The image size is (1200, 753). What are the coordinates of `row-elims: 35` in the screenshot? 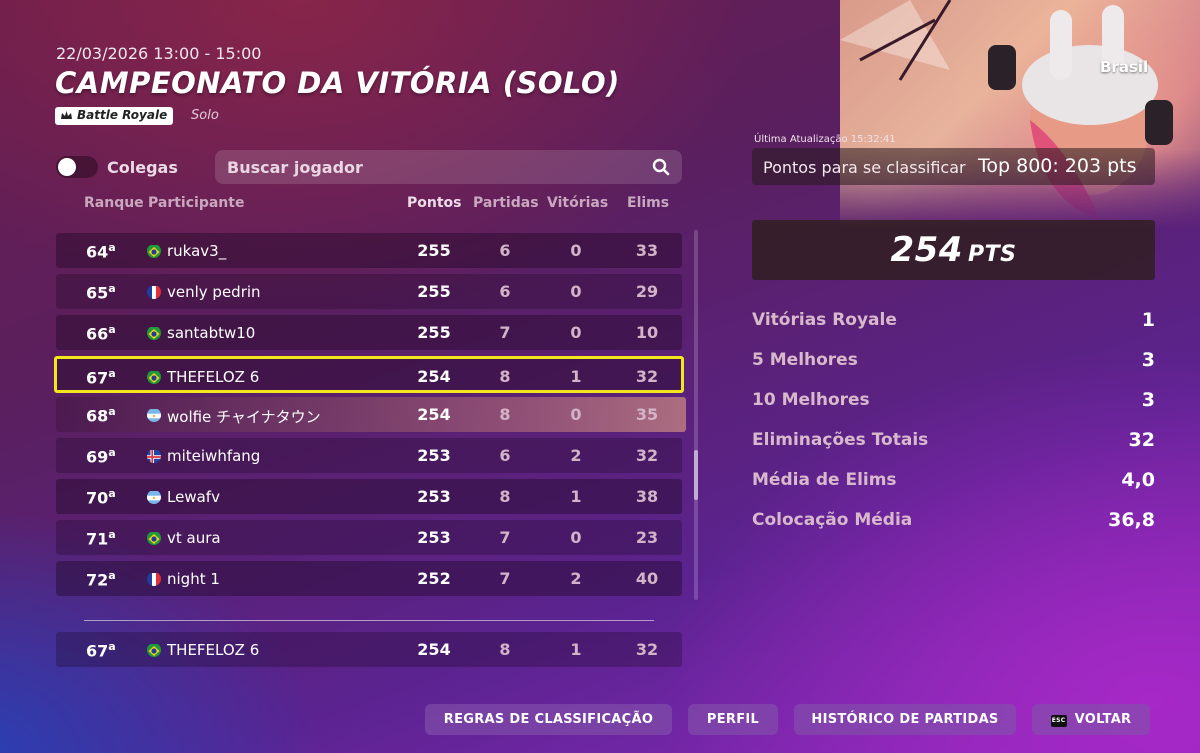 It's located at (647, 414).